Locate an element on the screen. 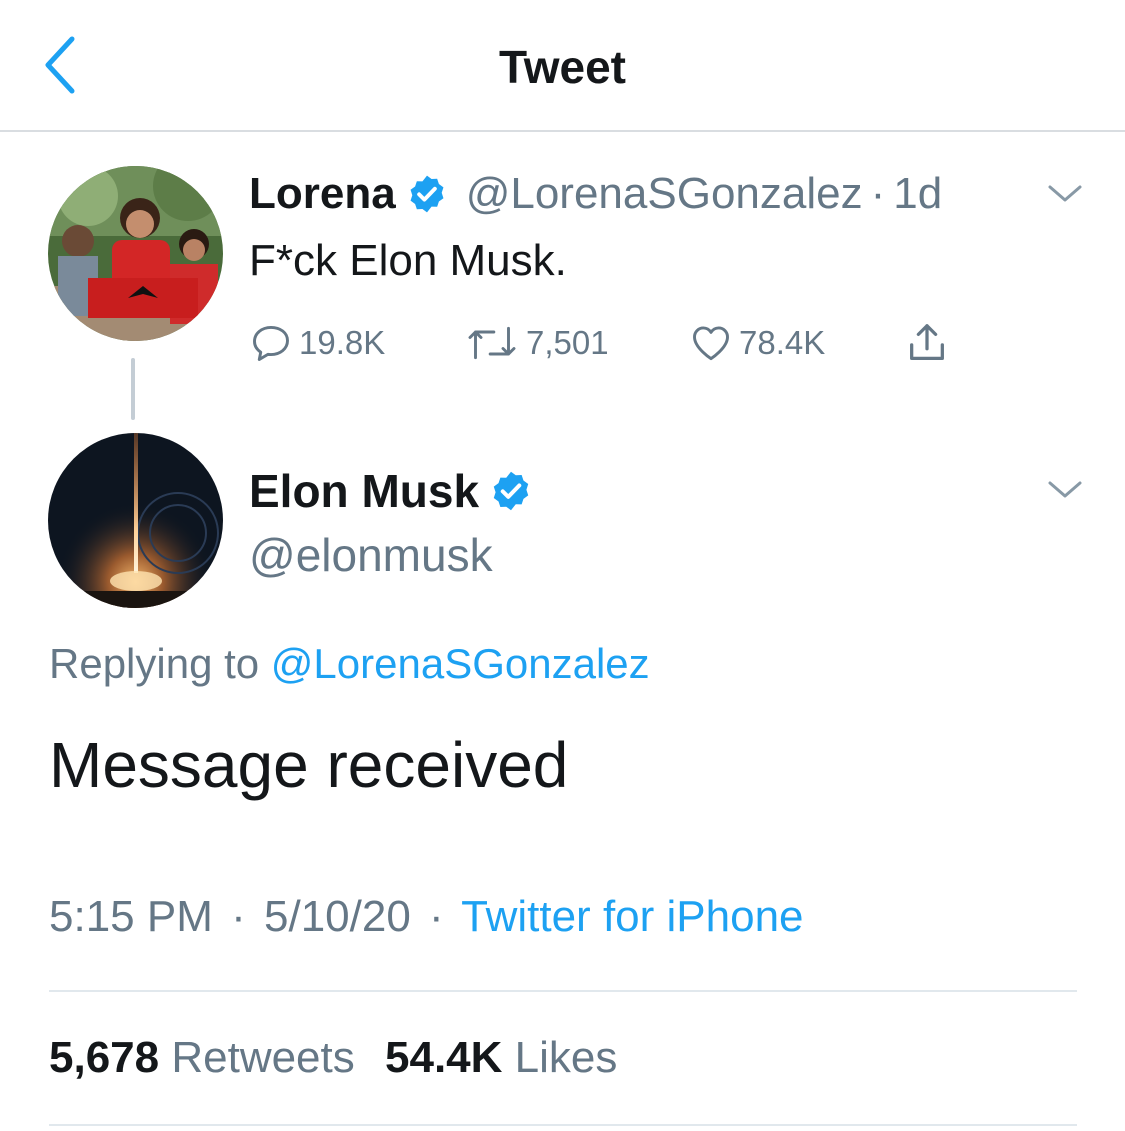  avatar-lorena is located at coordinates (135, 253).